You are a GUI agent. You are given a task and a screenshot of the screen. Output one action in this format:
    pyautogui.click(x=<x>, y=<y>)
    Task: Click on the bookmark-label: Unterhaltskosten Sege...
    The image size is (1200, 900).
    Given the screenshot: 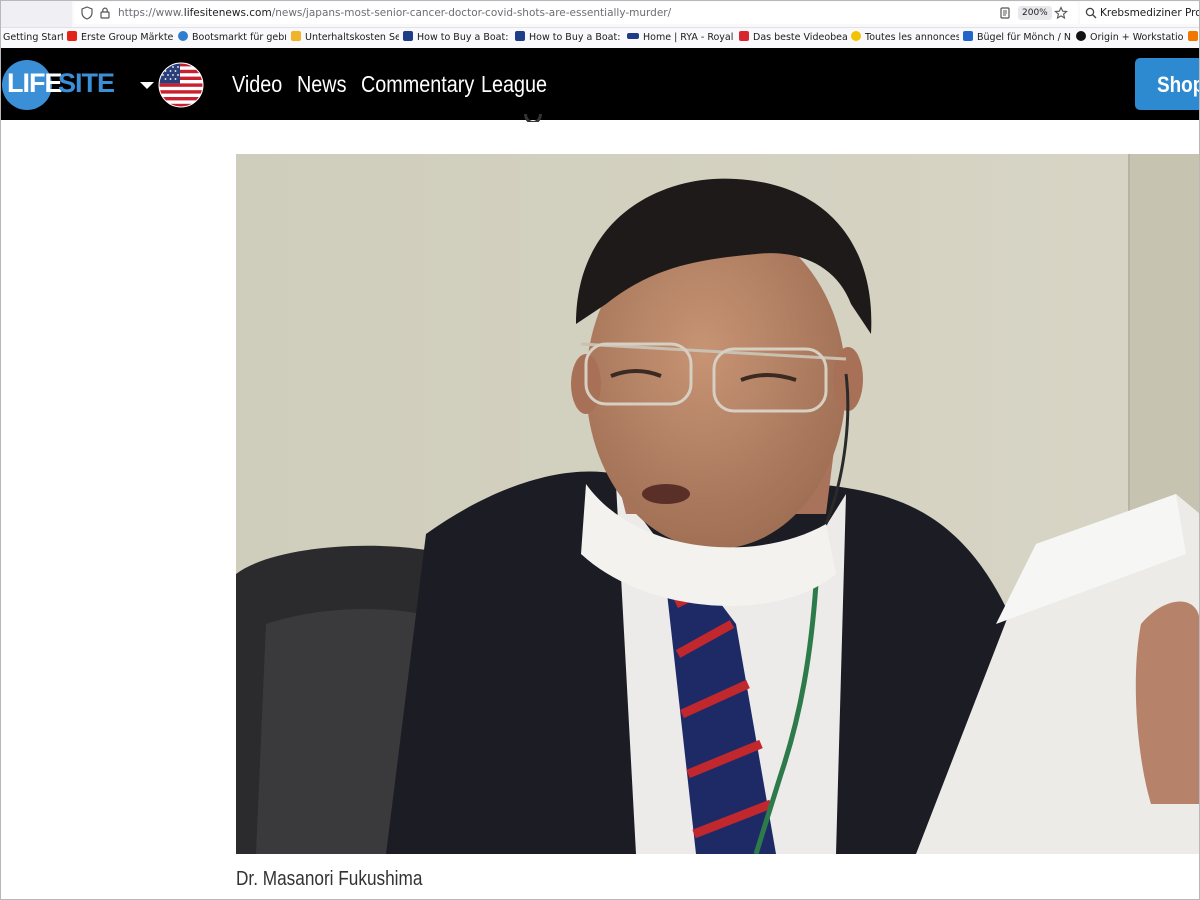 What is the action you would take?
    pyautogui.click(x=352, y=37)
    